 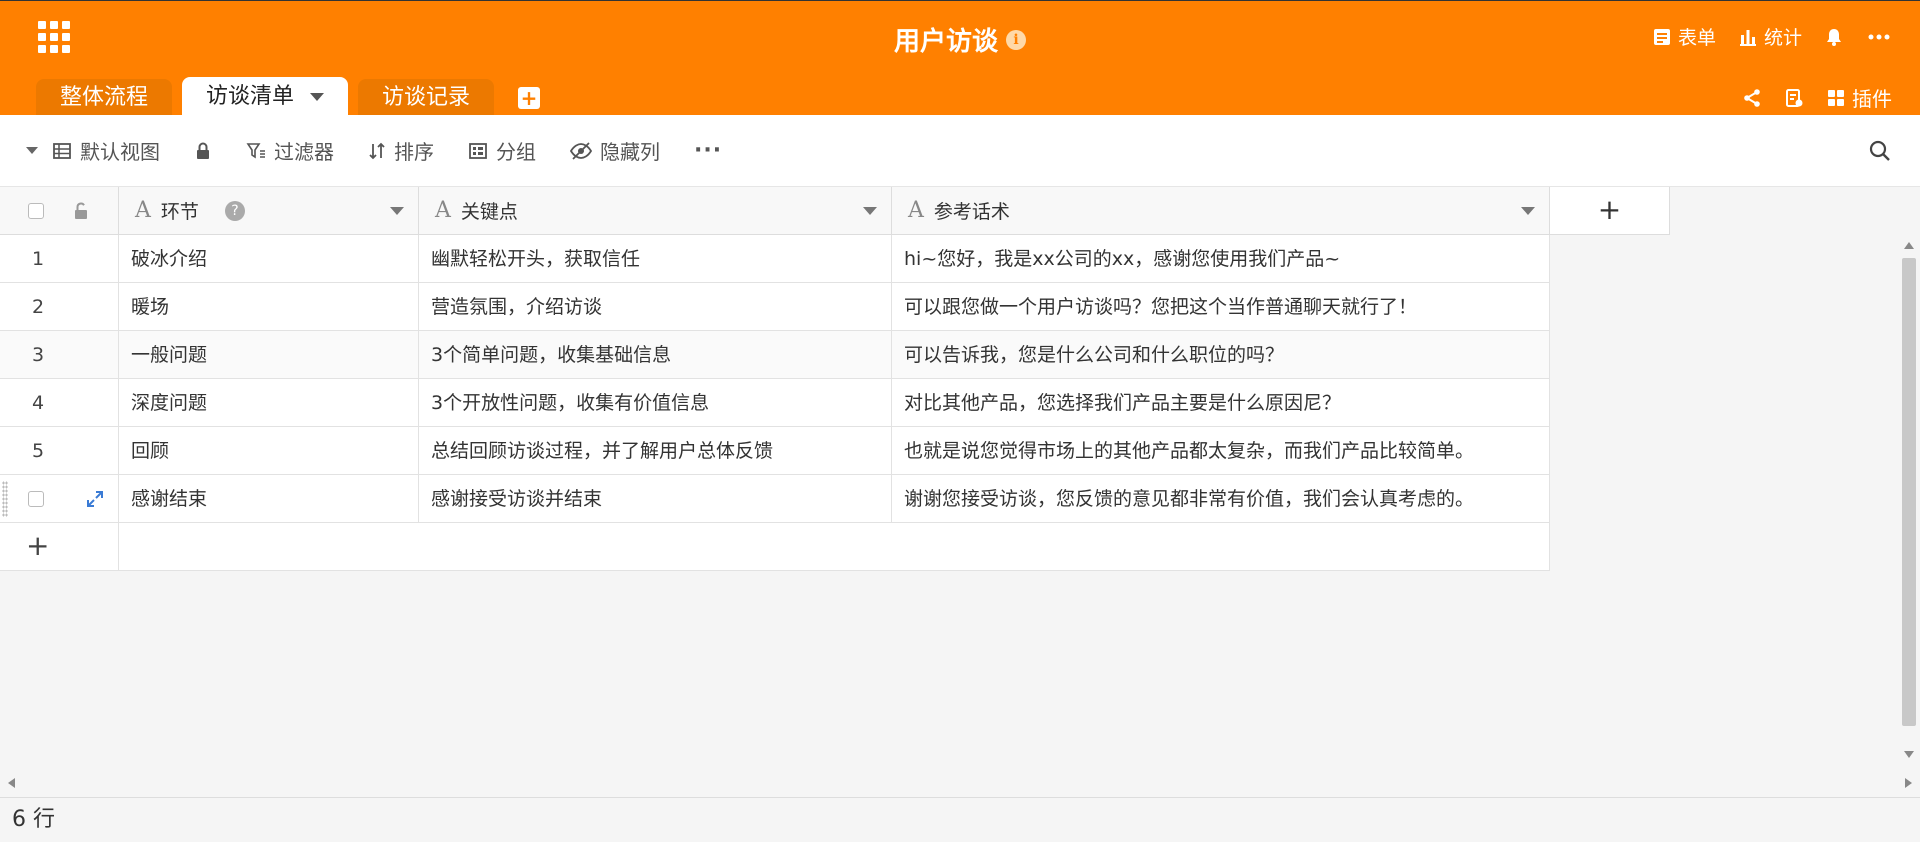 I want to click on form-label: 表单, so click(x=1696, y=38).